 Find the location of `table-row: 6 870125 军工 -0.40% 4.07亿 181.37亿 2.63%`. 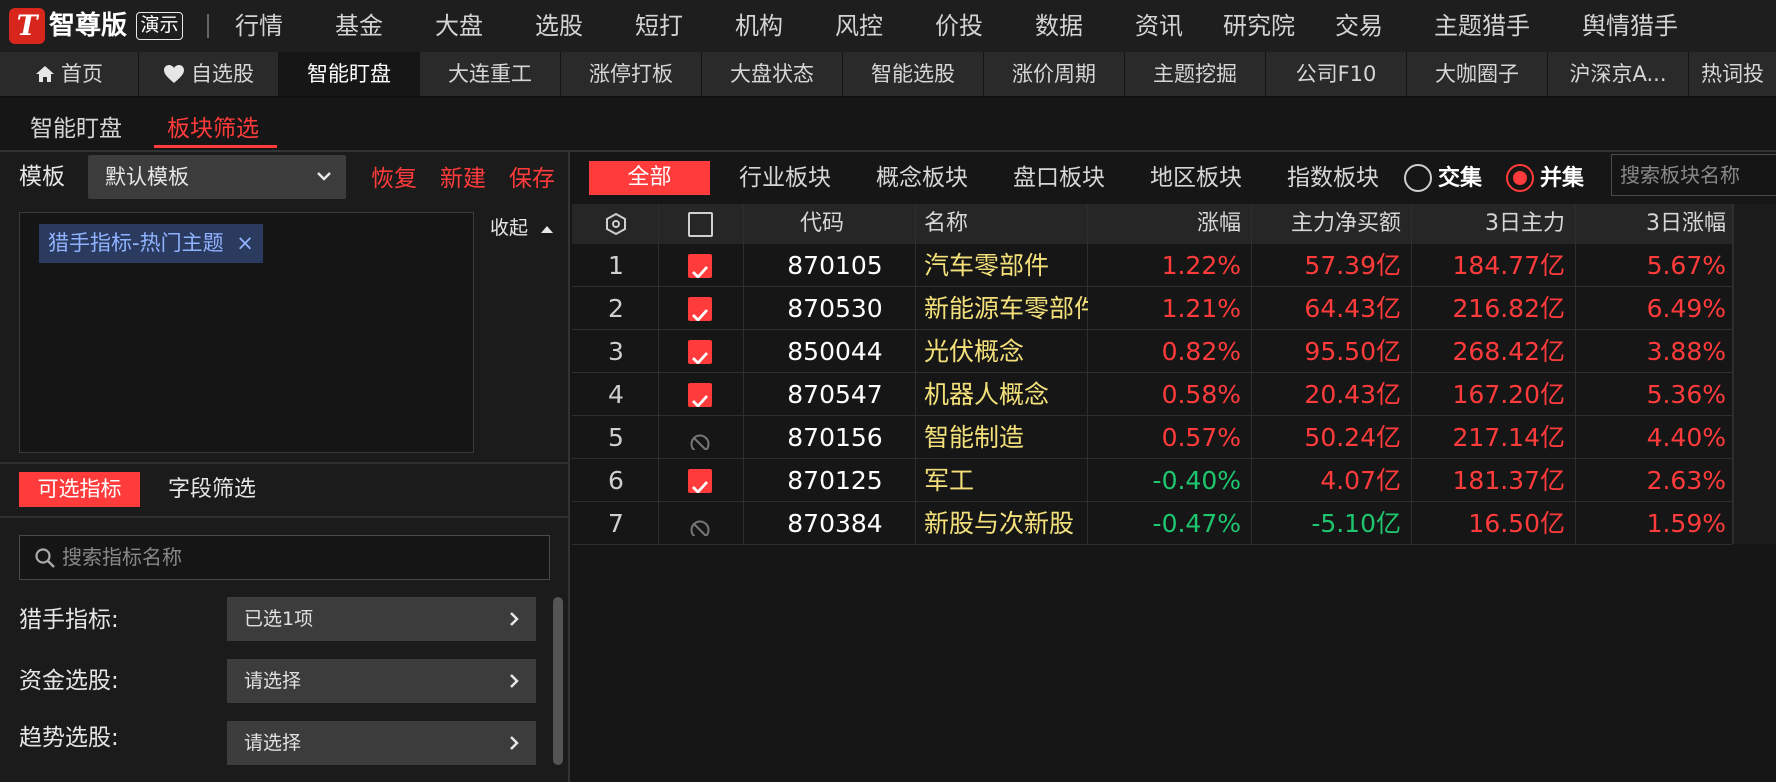

table-row: 6 870125 军工 -0.40% 4.07亿 181.37亿 2.63% is located at coordinates (1152, 480).